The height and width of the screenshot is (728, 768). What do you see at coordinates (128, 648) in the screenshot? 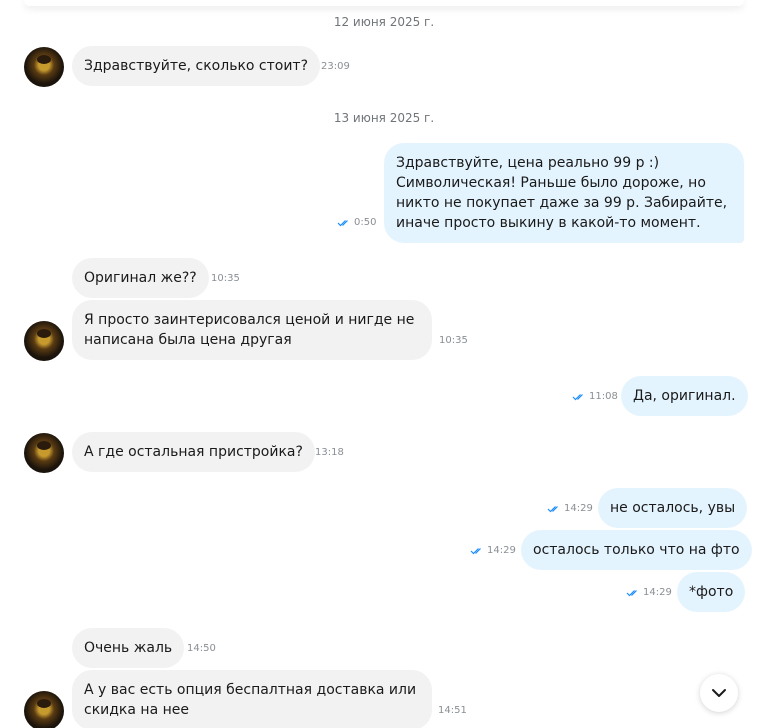
I see `message-bubble: Очень жаль` at bounding box center [128, 648].